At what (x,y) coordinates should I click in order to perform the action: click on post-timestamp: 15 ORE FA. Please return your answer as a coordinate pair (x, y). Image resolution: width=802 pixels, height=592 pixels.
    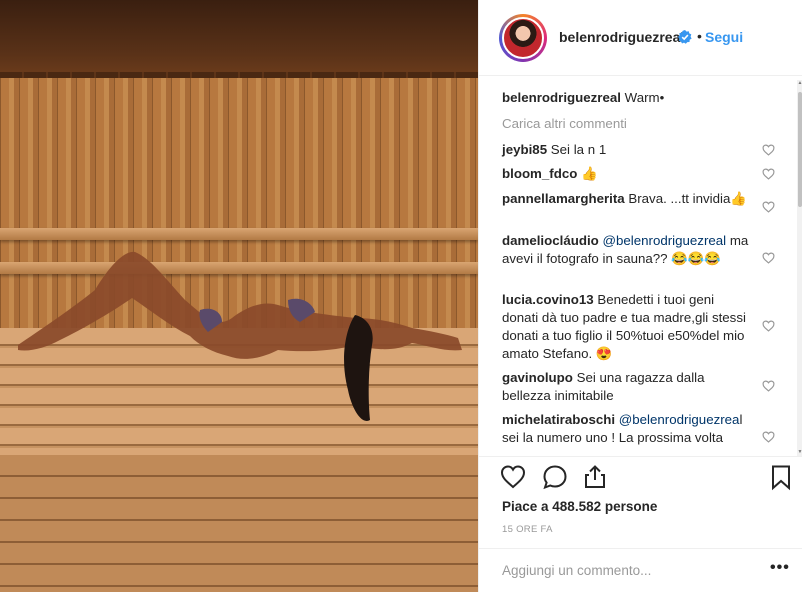
    Looking at the image, I should click on (527, 529).